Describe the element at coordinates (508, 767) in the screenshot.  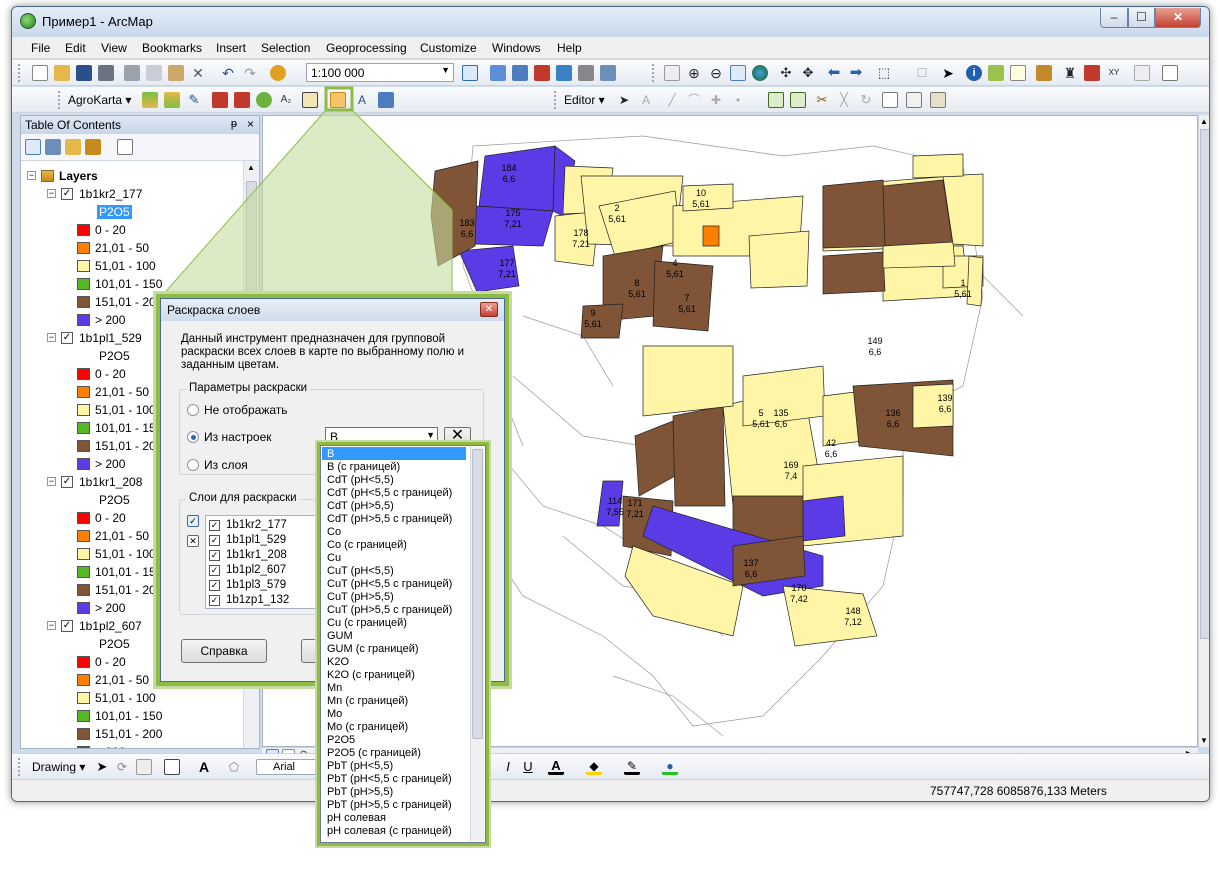
I see `italic-button: I` at that location.